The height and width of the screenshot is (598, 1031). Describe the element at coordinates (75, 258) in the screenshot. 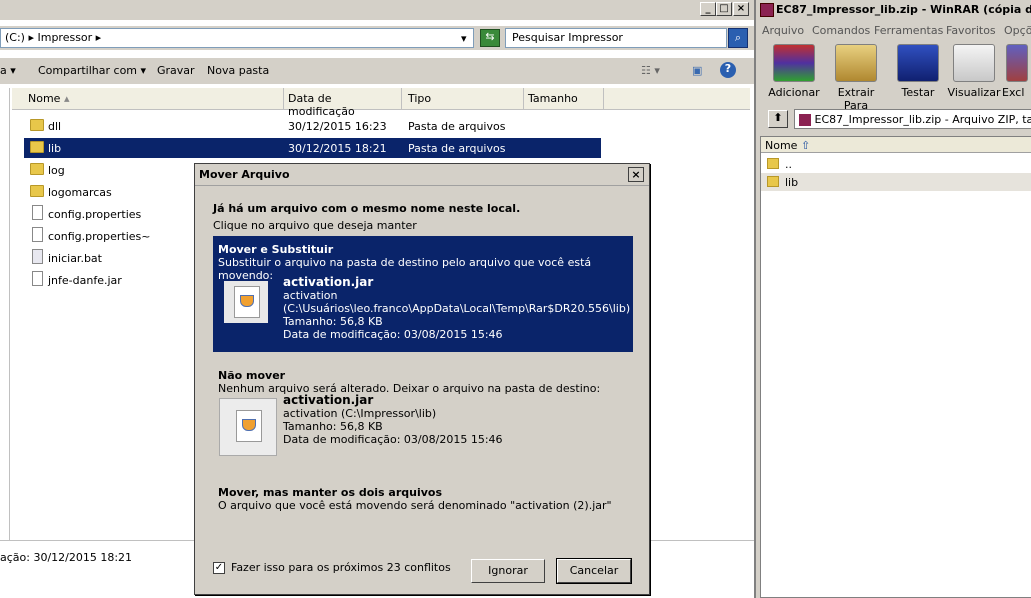

I see `file-name: iniciar.bat` at that location.